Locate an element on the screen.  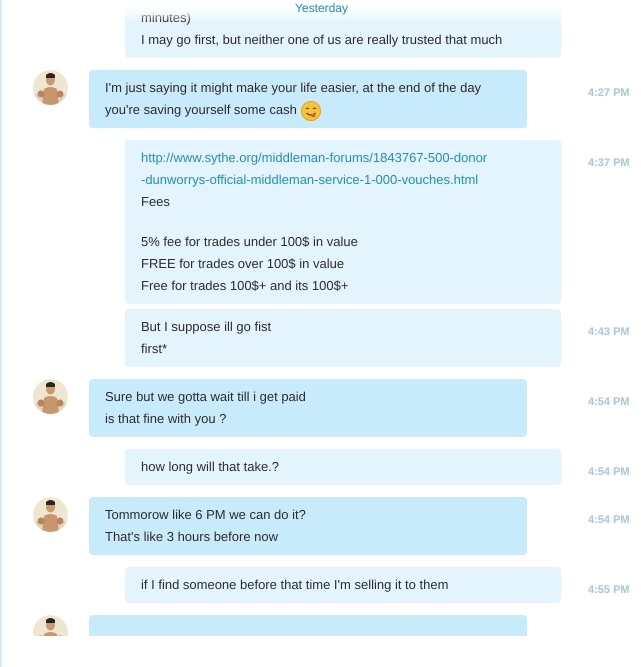
message-text: minutes) is located at coordinates (166, 17).